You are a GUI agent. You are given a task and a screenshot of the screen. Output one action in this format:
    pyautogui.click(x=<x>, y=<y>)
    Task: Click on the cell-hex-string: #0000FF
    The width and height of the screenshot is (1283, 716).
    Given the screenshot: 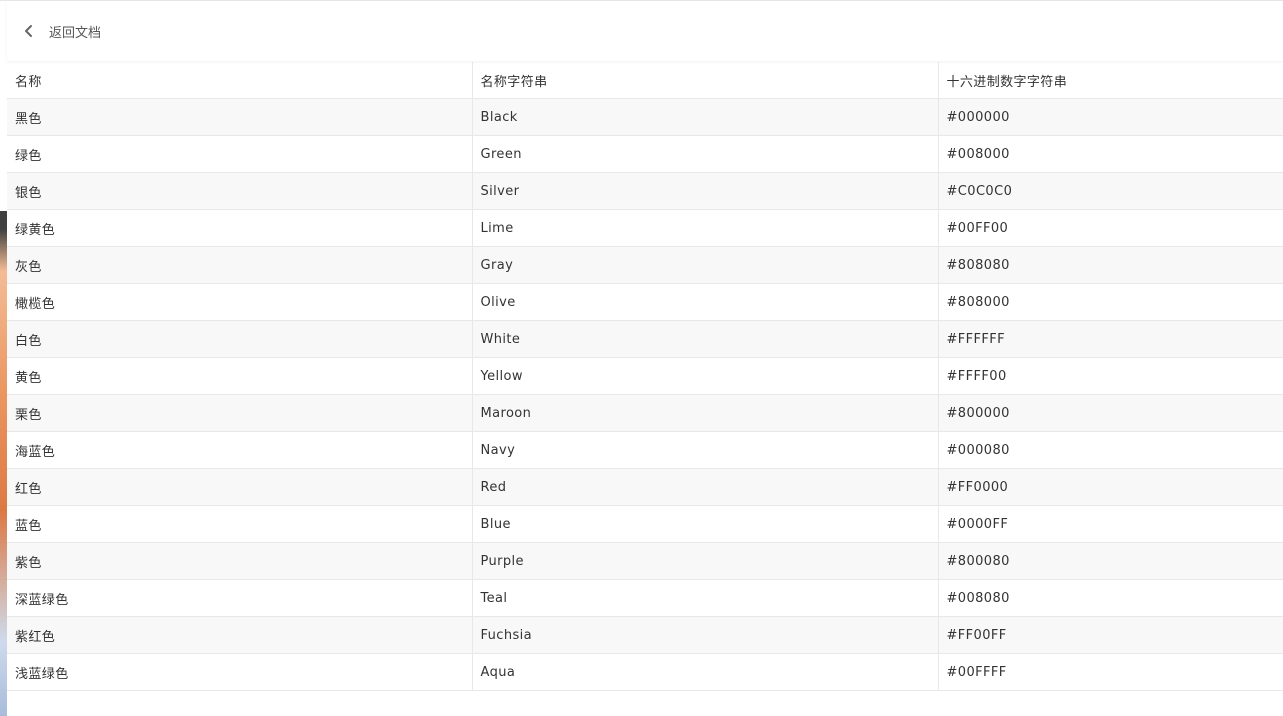 What is the action you would take?
    pyautogui.click(x=1110, y=524)
    